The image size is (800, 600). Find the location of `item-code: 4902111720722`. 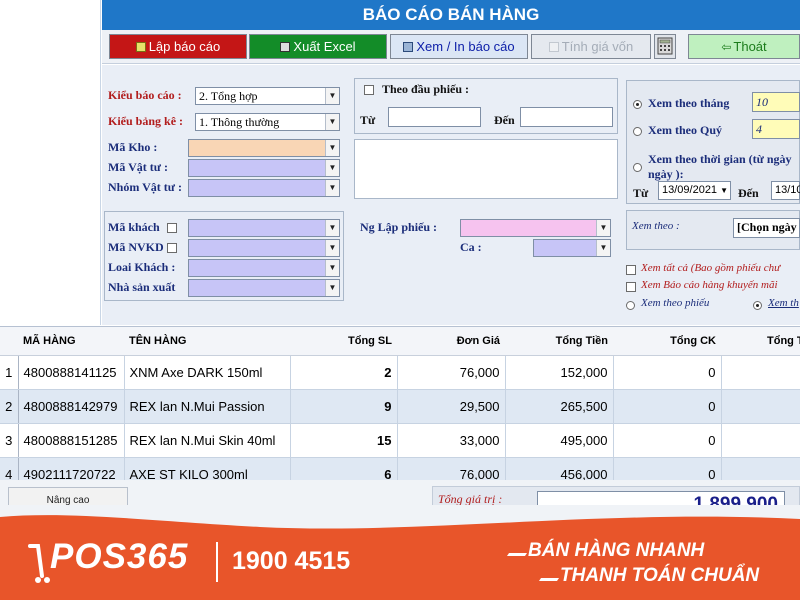

item-code: 4902111720722 is located at coordinates (71, 468).